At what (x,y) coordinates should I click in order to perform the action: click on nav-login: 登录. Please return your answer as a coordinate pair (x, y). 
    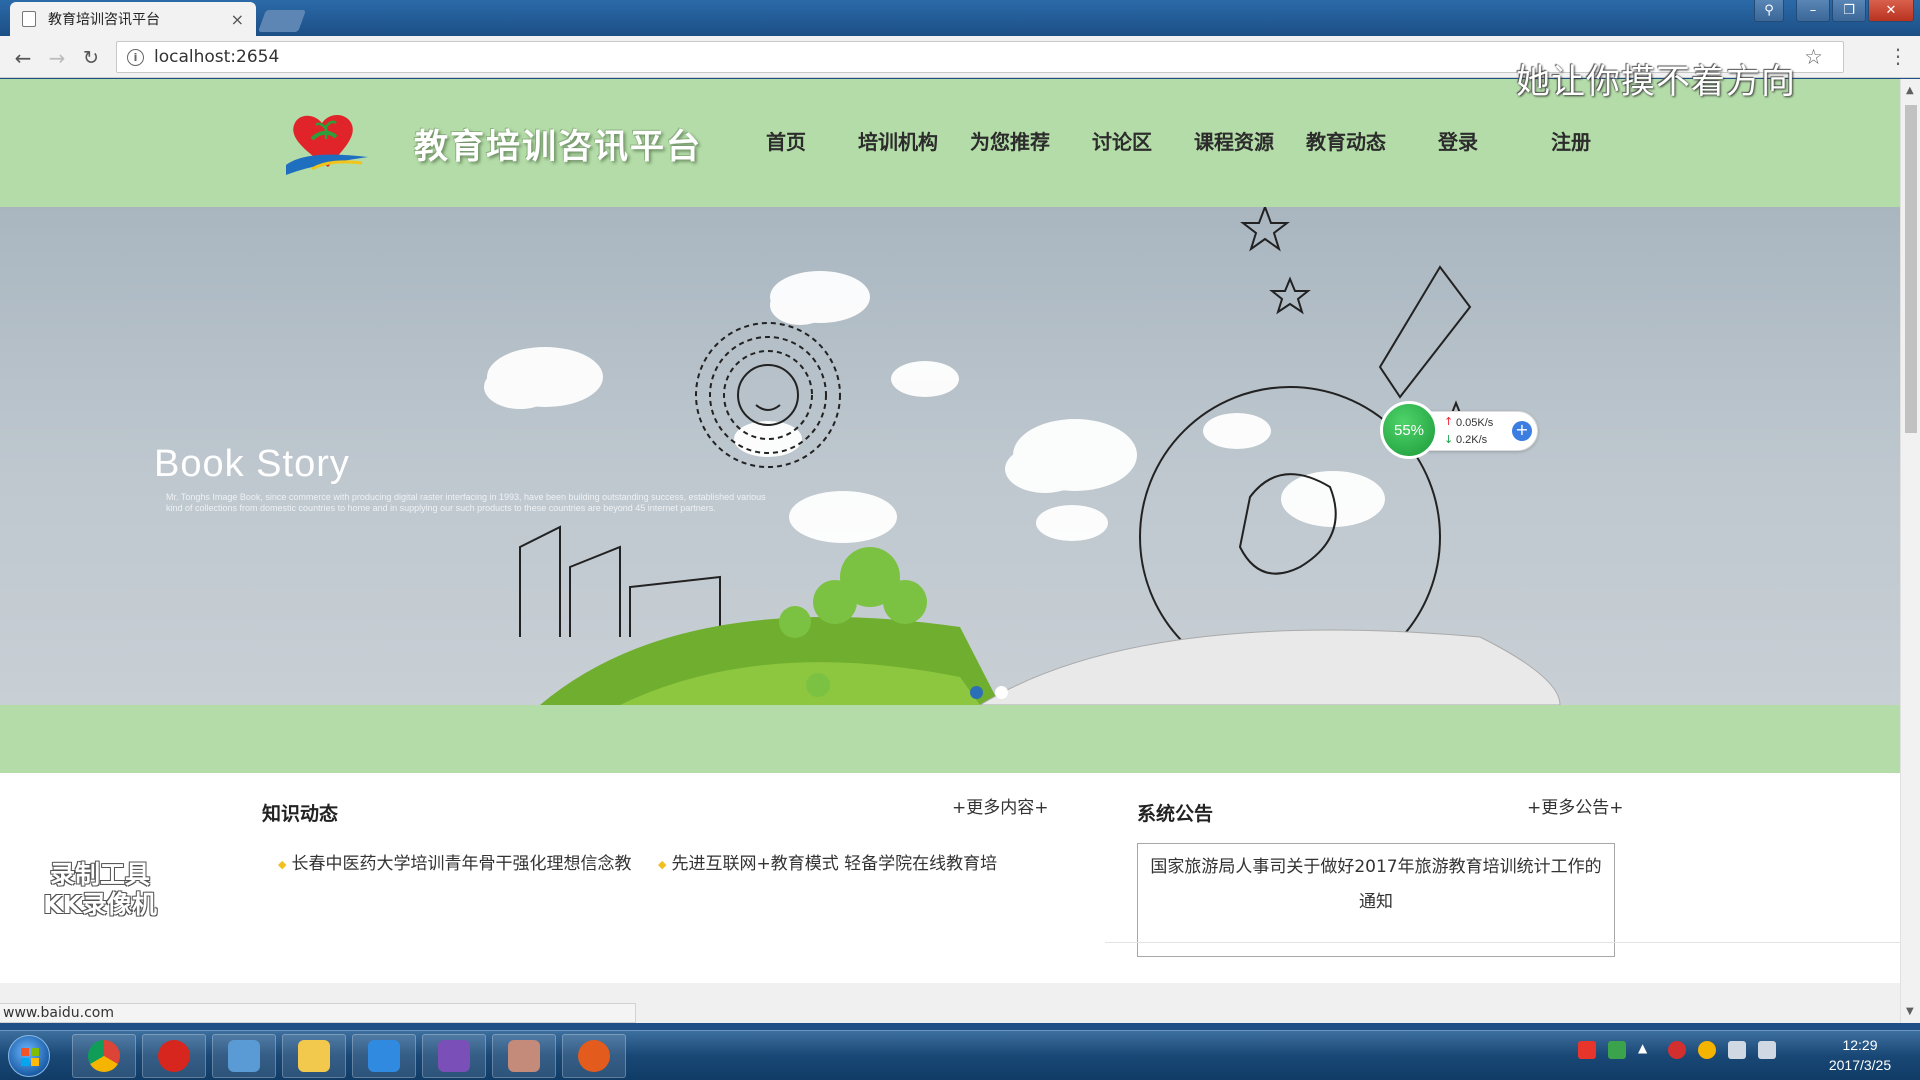
    Looking at the image, I should click on (1458, 140).